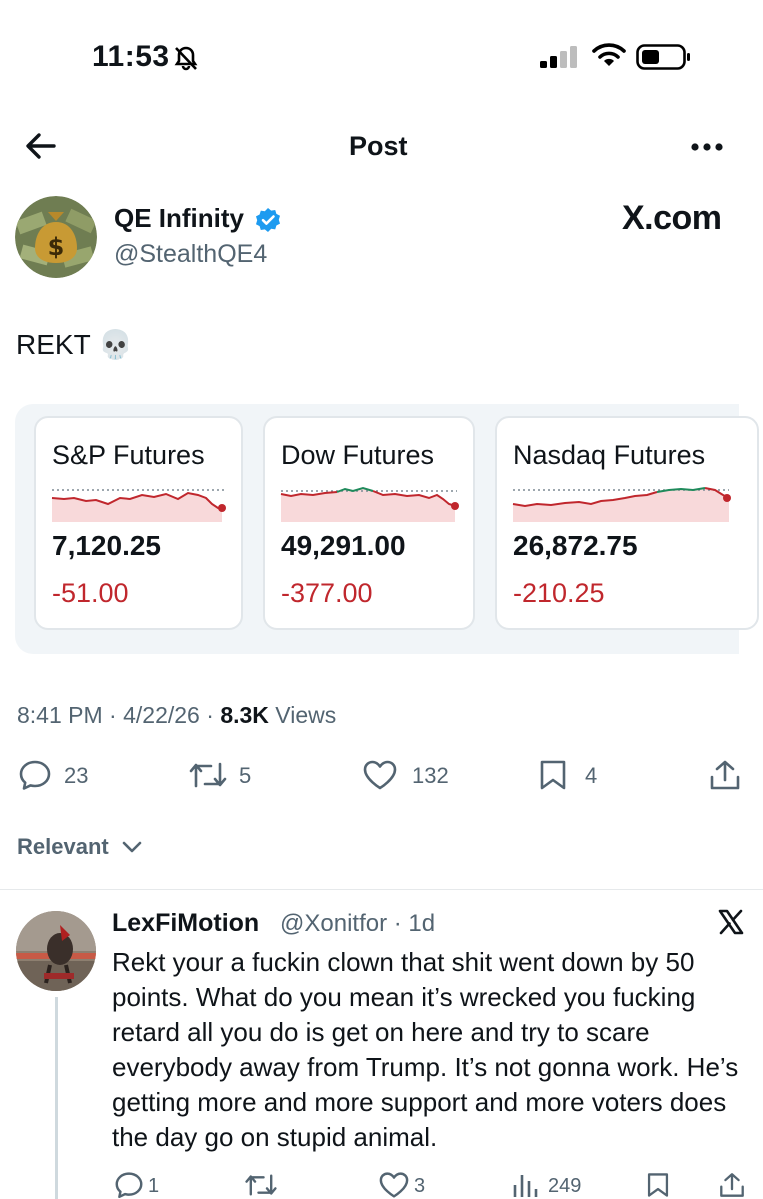 The width and height of the screenshot is (763, 1199). Describe the element at coordinates (565, 1186) in the screenshot. I see `views-count: 249` at that location.